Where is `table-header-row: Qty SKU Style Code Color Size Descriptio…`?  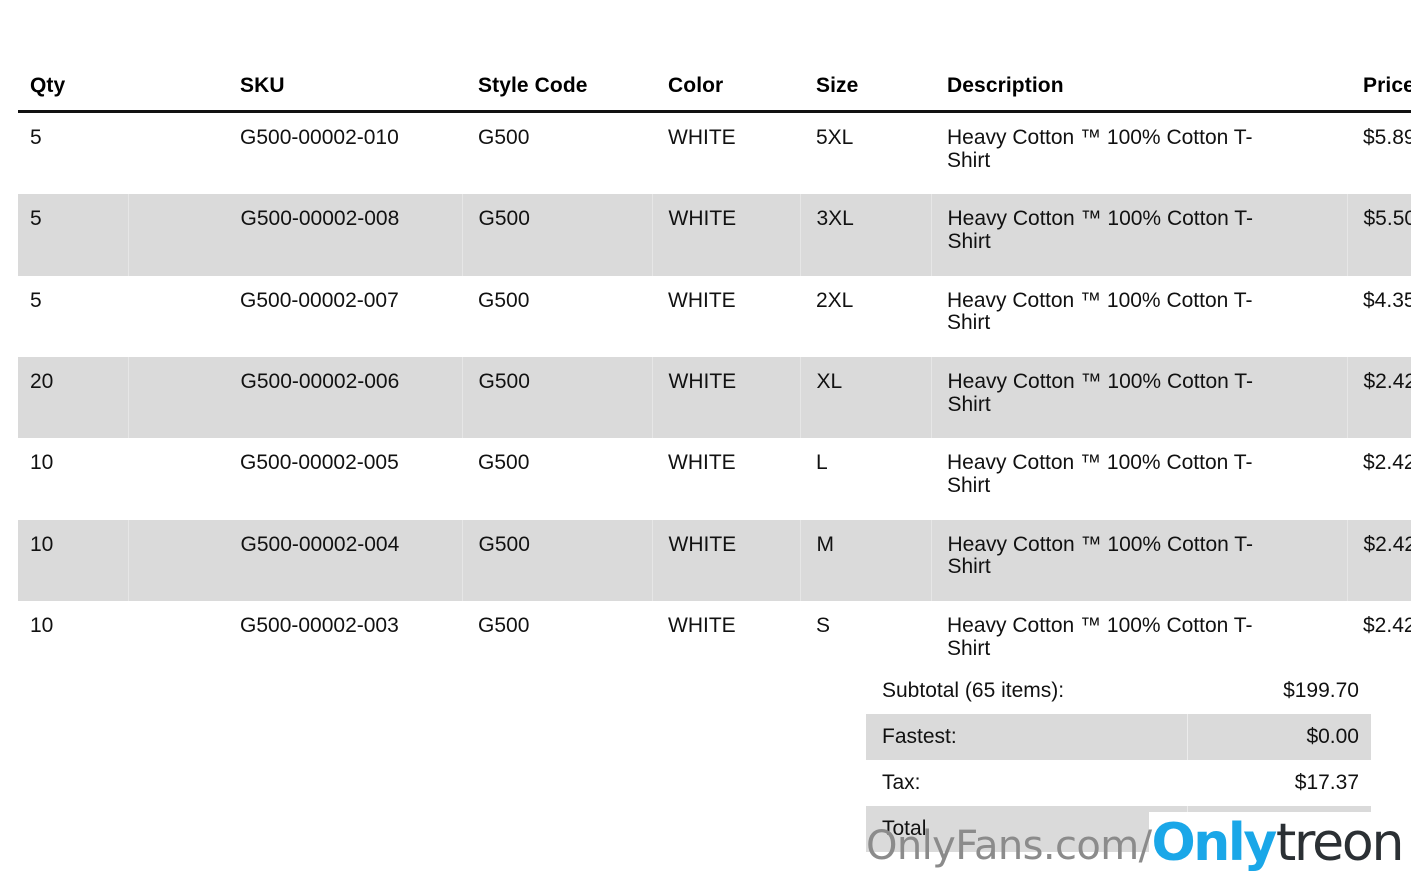
table-header-row: Qty SKU Style Code Color Size Descriptio… is located at coordinates (714, 93).